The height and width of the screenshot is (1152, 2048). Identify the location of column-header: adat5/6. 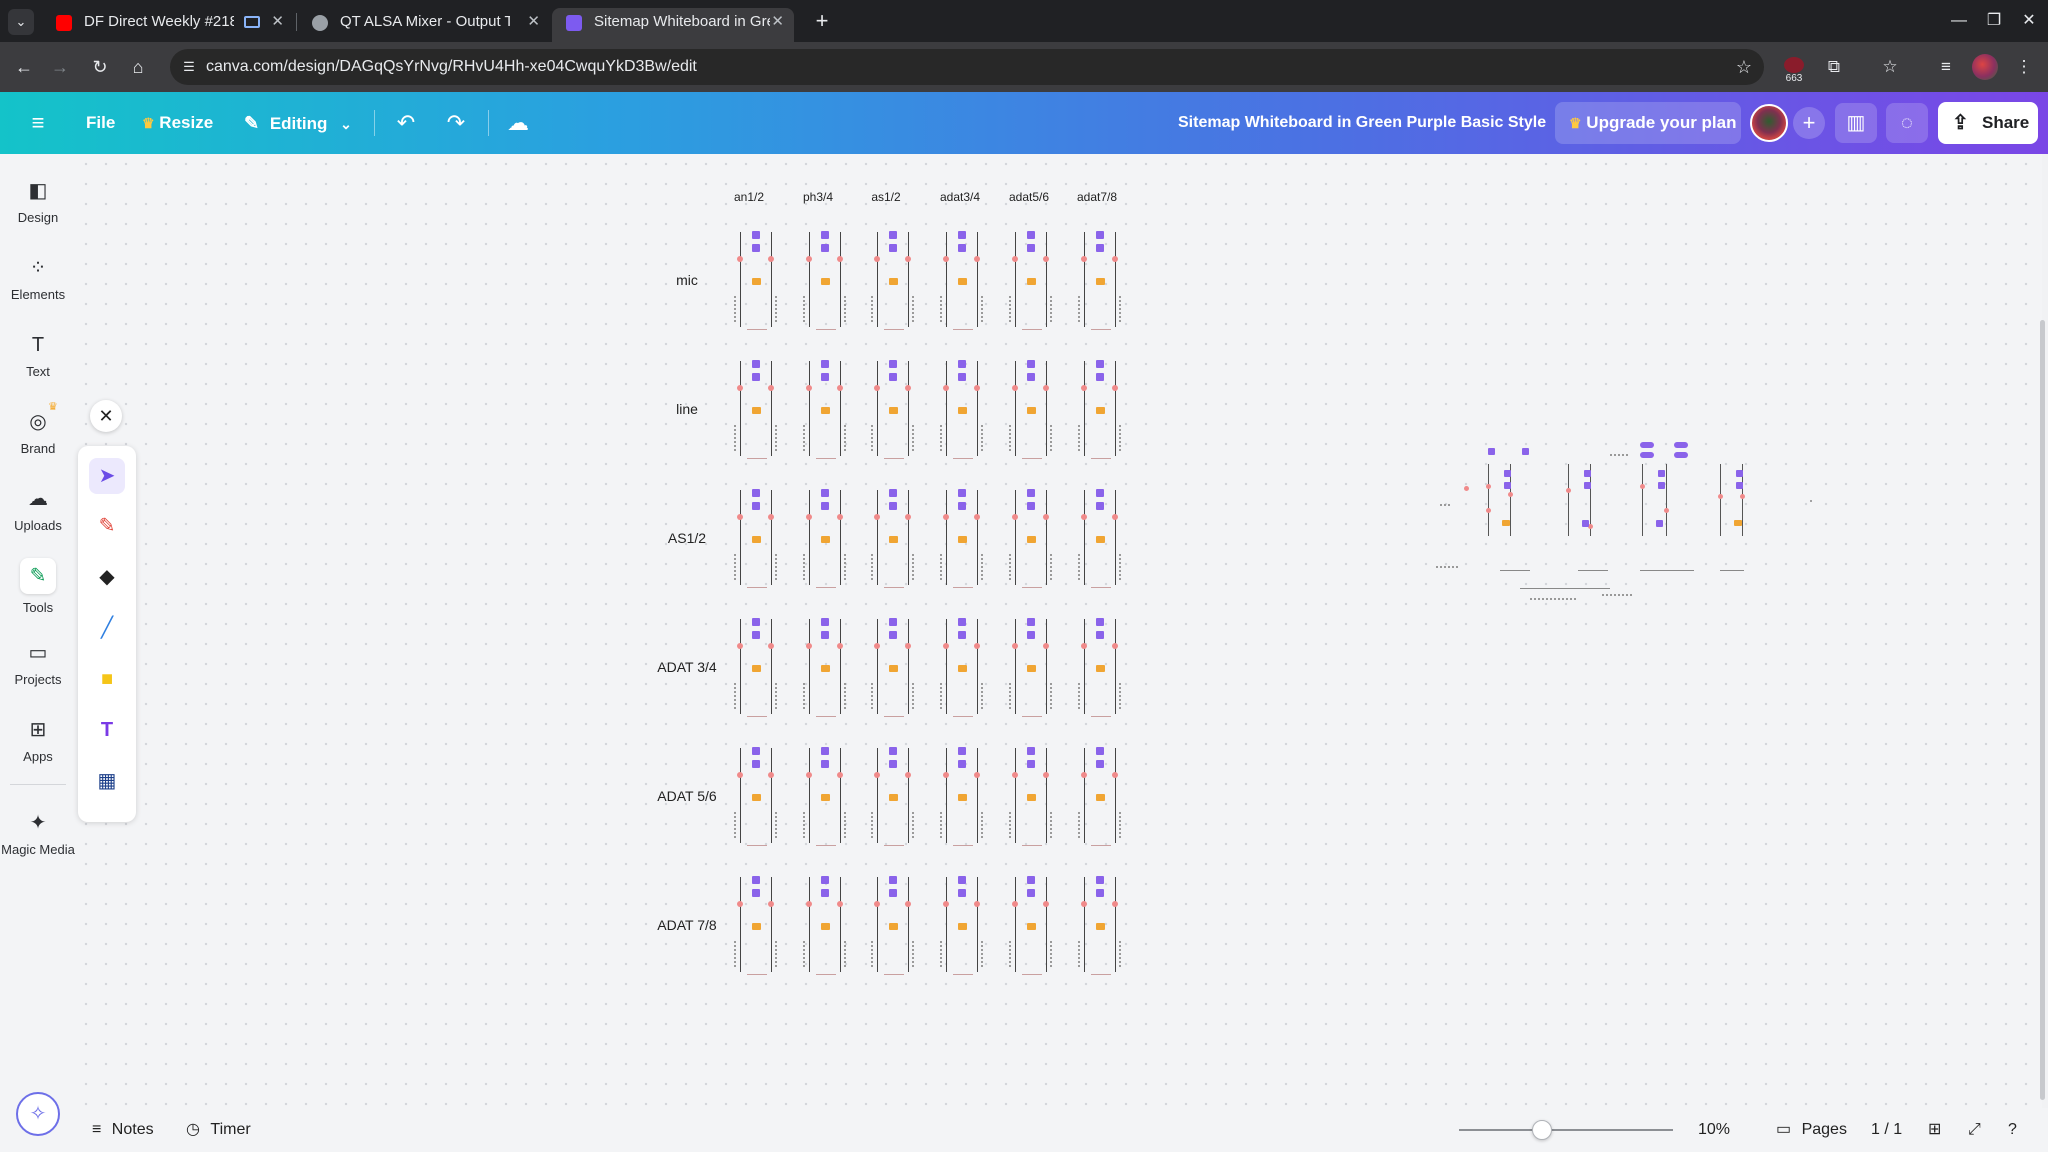
(1029, 197).